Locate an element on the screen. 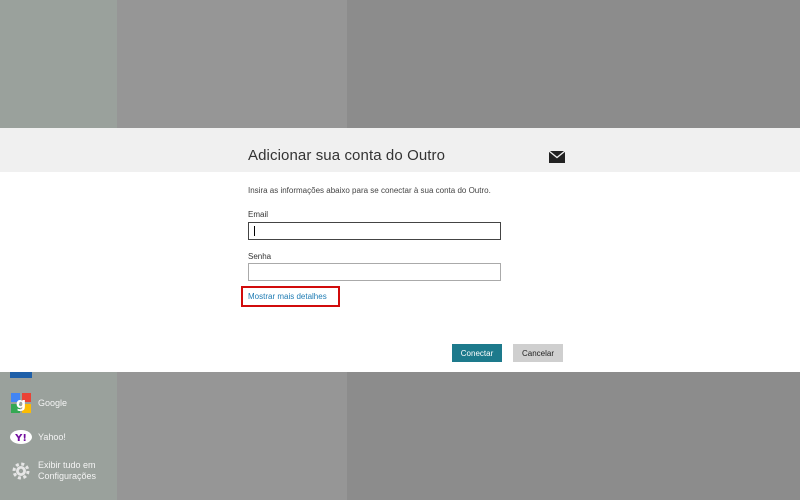 The height and width of the screenshot is (500, 800). cancel-button: Cancelar is located at coordinates (538, 353).